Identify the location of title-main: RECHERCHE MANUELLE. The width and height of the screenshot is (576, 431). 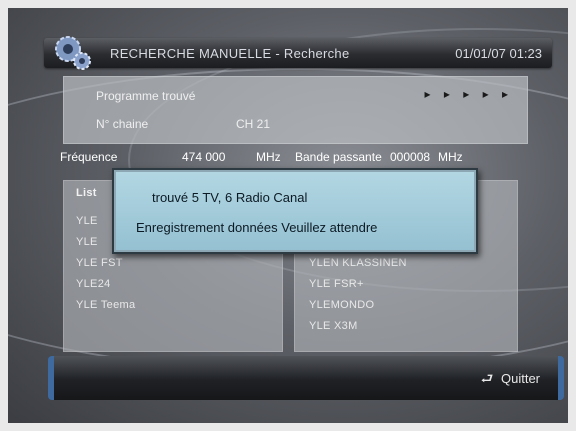
(191, 53).